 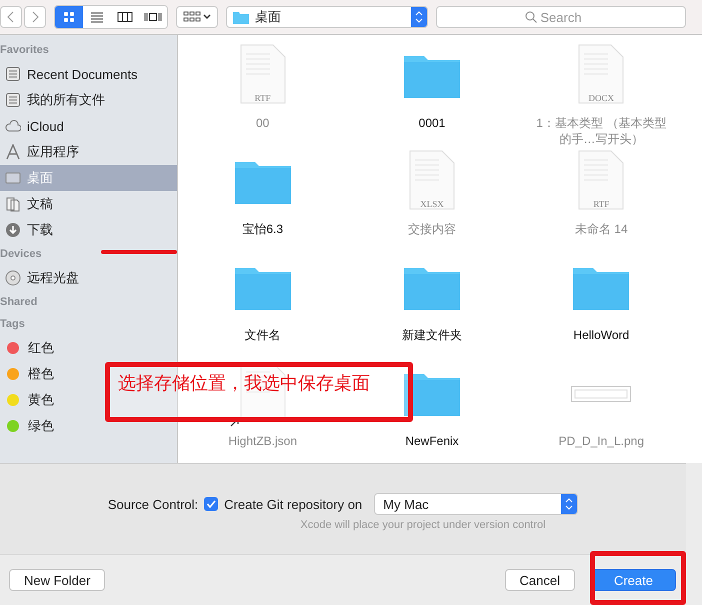 What do you see at coordinates (30, 204) in the screenshot?
I see `sidebar-item: 文稿` at bounding box center [30, 204].